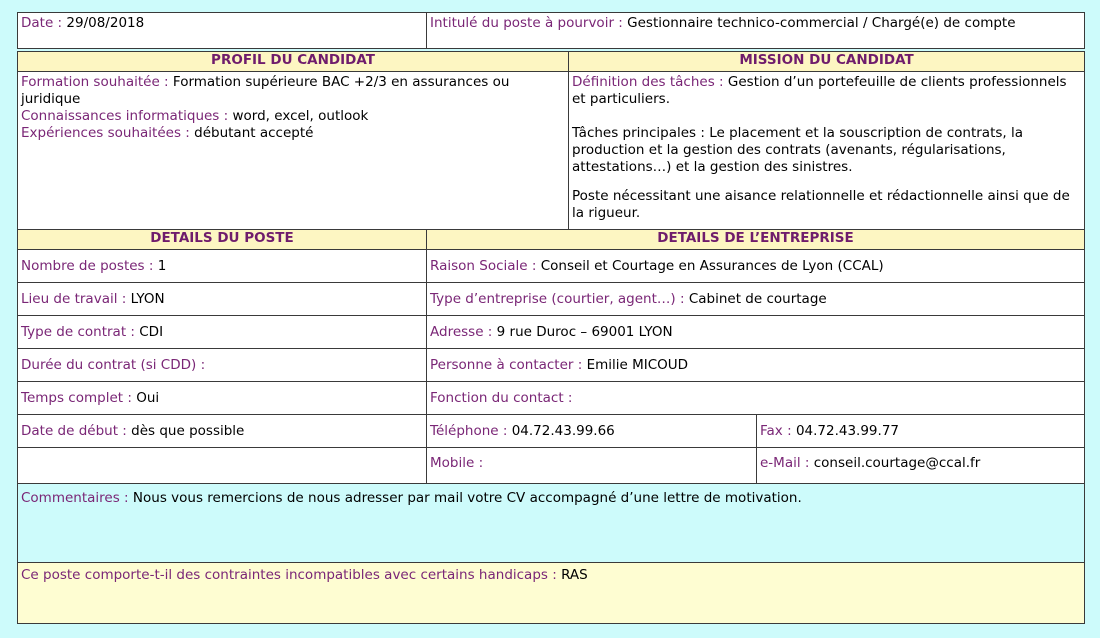 This screenshot has width=1100, height=638. Describe the element at coordinates (222, 465) in the screenshot. I see `empty-poste-cell` at that location.